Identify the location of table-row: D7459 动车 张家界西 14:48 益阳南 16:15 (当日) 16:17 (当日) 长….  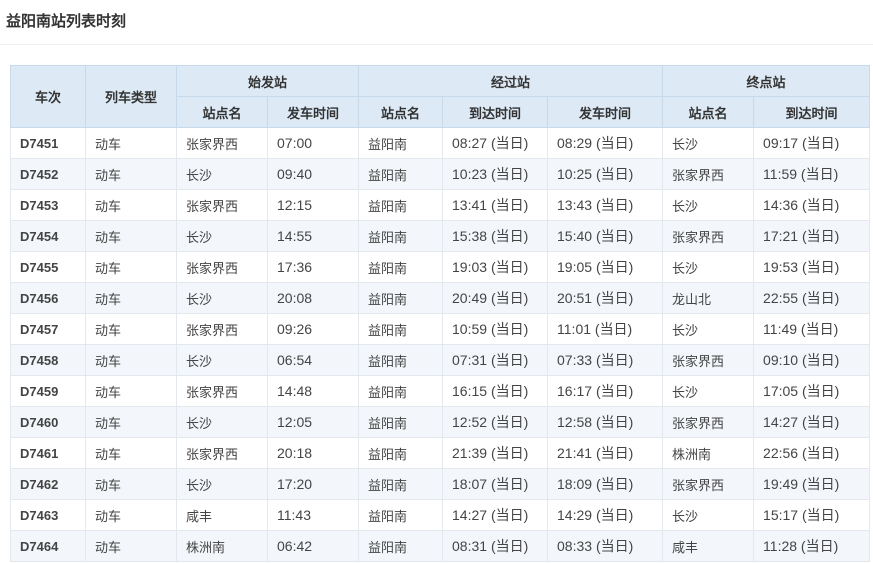
(440, 391).